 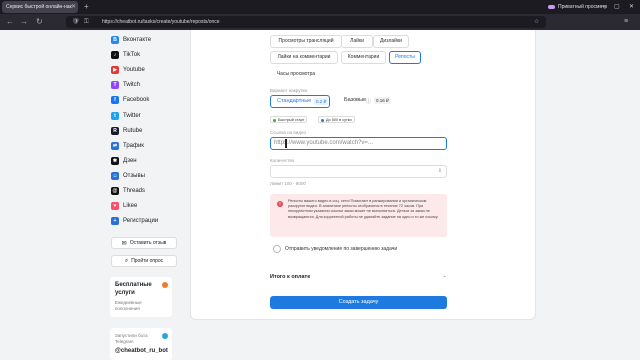 What do you see at coordinates (405, 57) in the screenshot?
I see `tab-reposts: Репосты` at bounding box center [405, 57].